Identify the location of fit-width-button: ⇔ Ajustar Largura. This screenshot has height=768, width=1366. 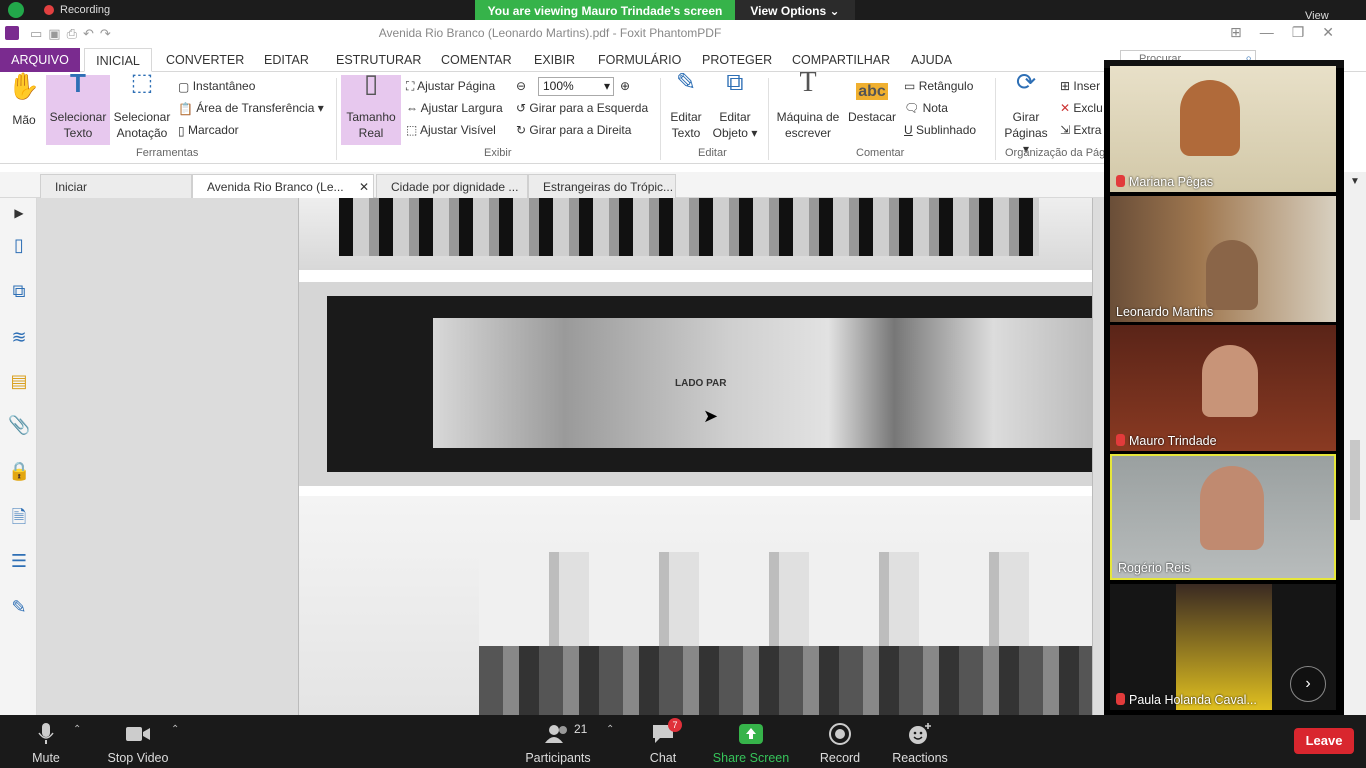
(454, 108).